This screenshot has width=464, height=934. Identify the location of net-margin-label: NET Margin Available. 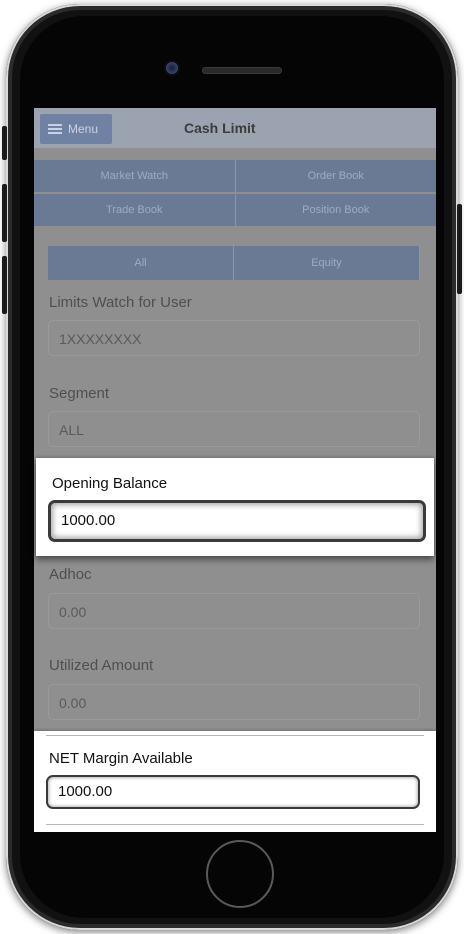
(121, 758).